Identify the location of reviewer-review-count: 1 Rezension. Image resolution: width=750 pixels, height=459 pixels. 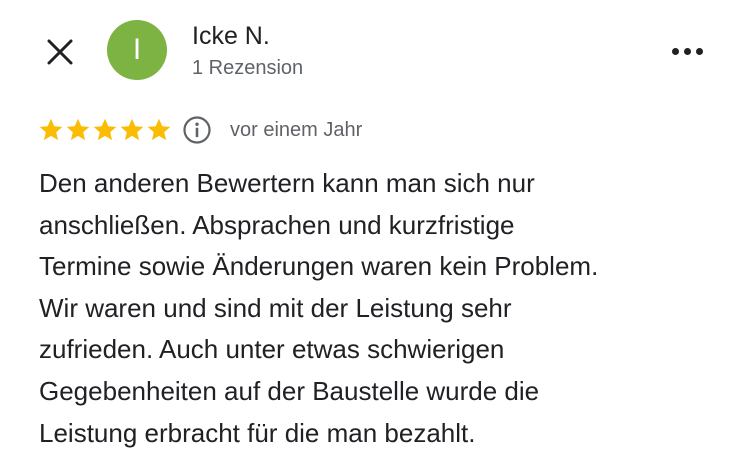
(248, 68).